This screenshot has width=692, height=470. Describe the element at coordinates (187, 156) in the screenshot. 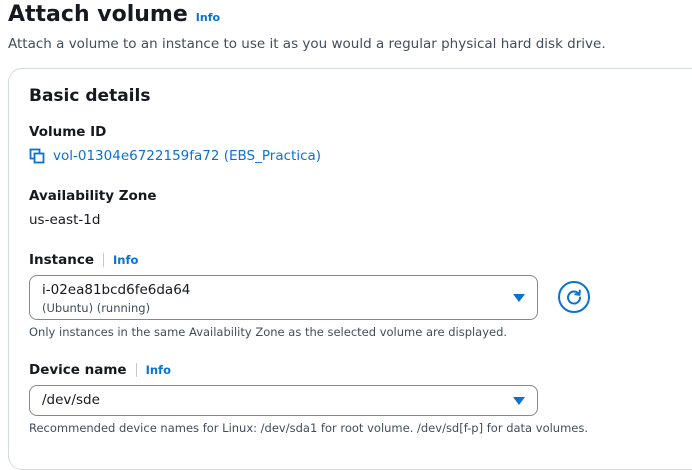

I see `volume-id-text: vol-01304e6722159fa72 (EBS_Practica)` at that location.